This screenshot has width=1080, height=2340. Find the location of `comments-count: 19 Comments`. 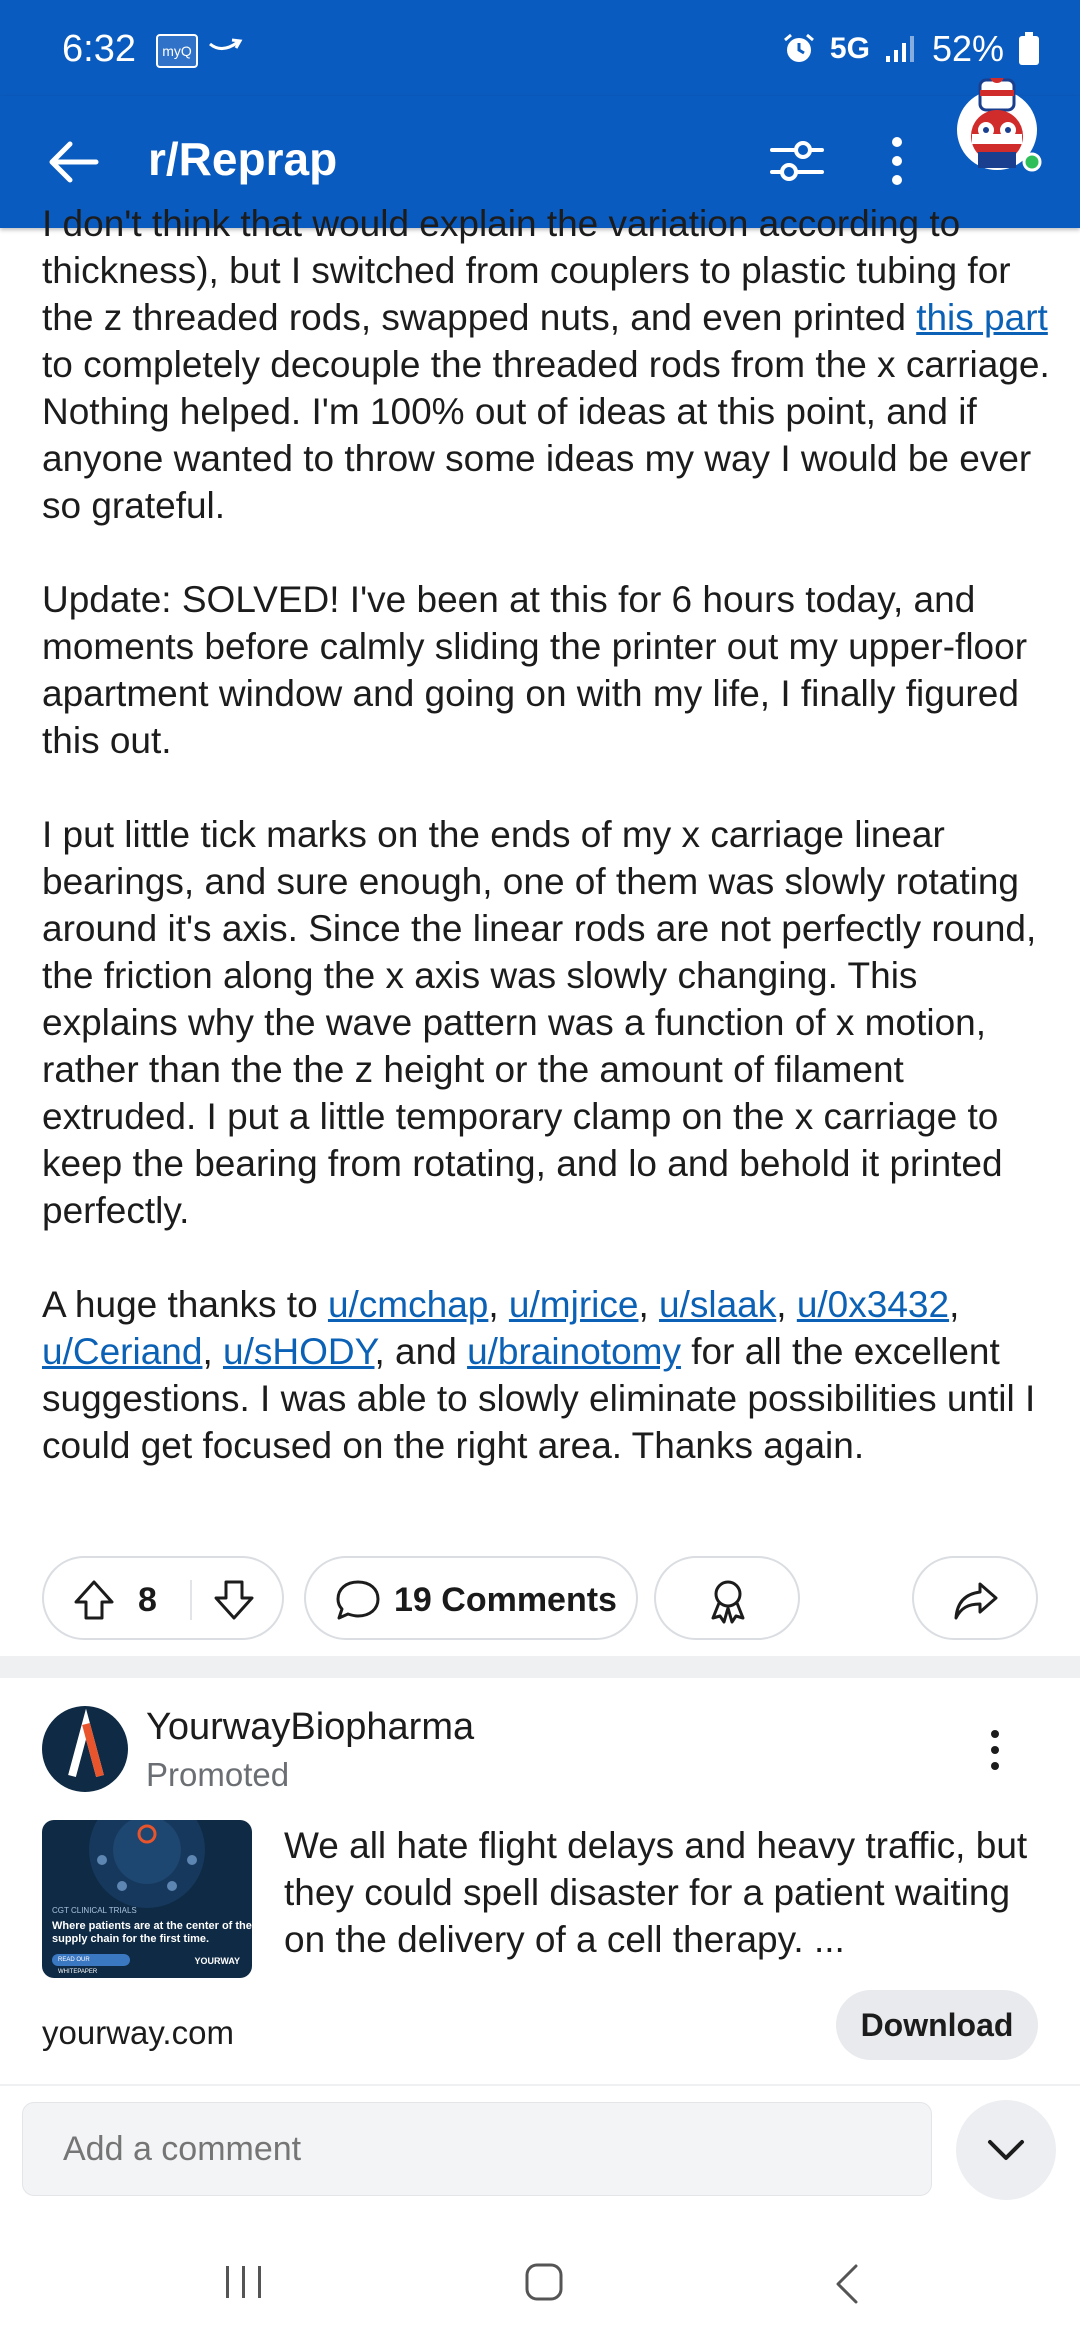

comments-count: 19 Comments is located at coordinates (505, 1600).